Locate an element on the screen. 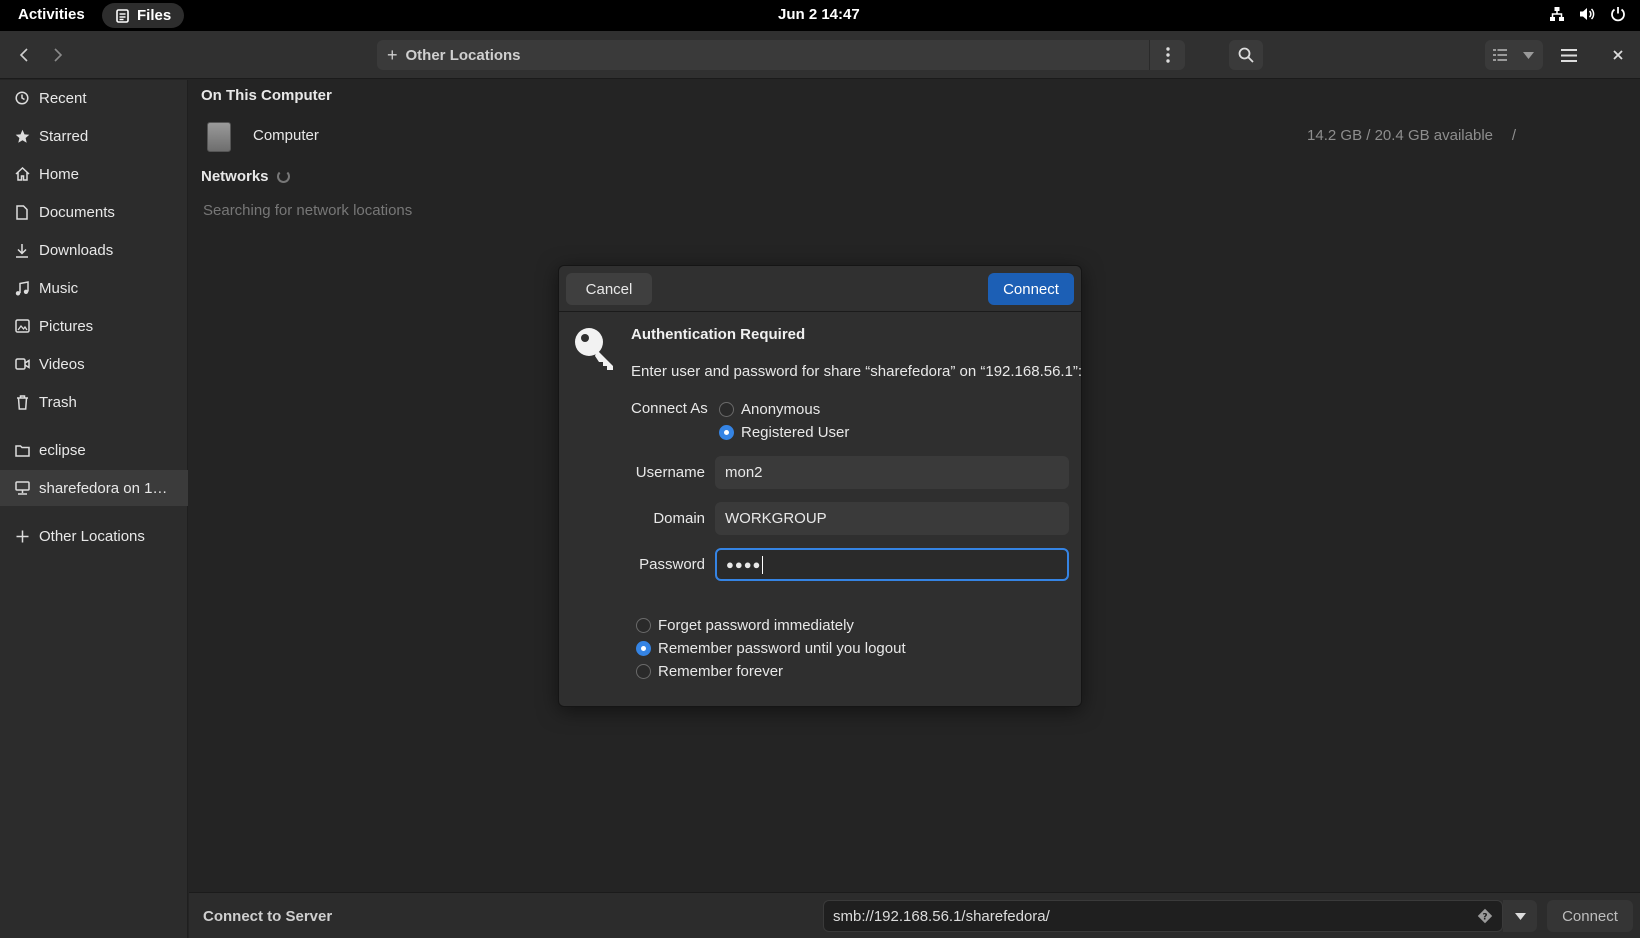  path-menu-button is located at coordinates (1167, 55).